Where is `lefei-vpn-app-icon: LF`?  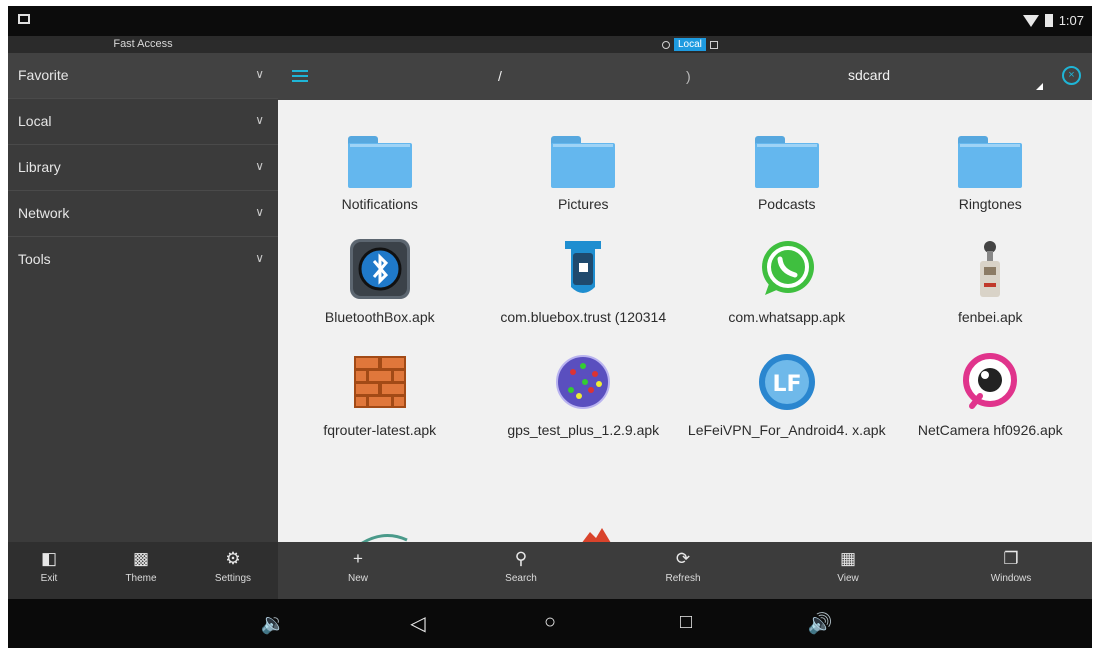 lefei-vpn-app-icon: LF is located at coordinates (786, 382).